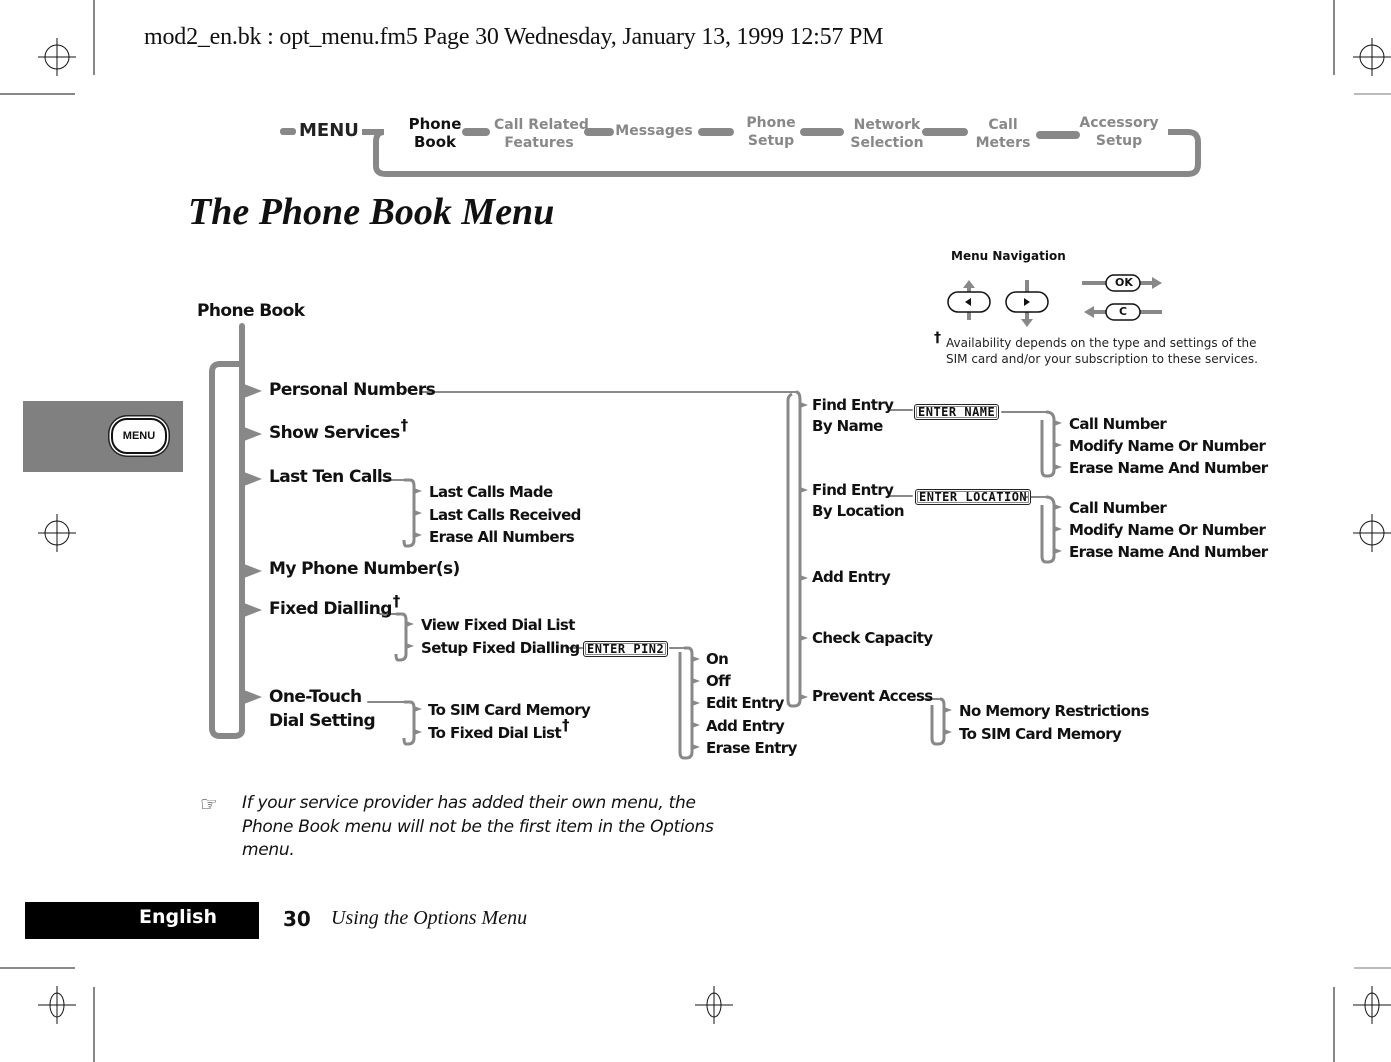  Describe the element at coordinates (872, 638) in the screenshot. I see `menu-check-capacity: Check Capacity` at that location.